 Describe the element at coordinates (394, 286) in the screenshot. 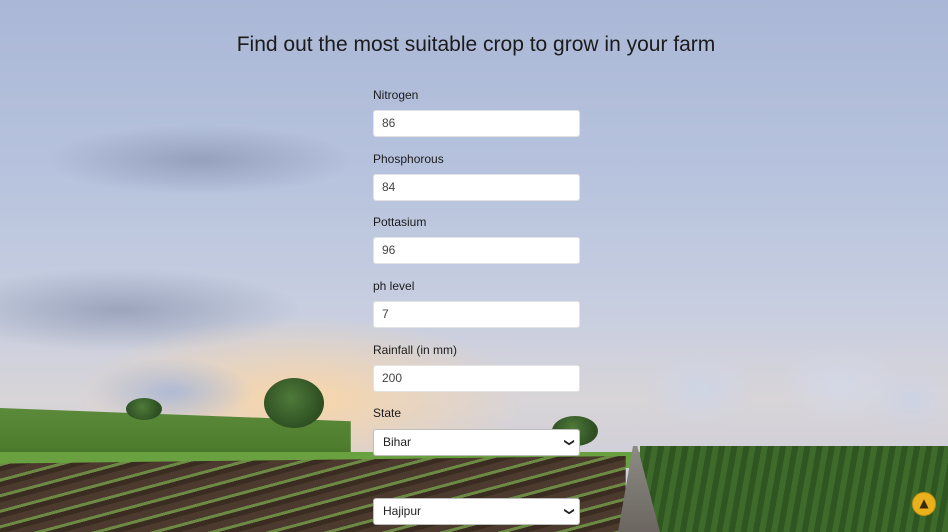

I see `ph-level-label: ph level` at that location.